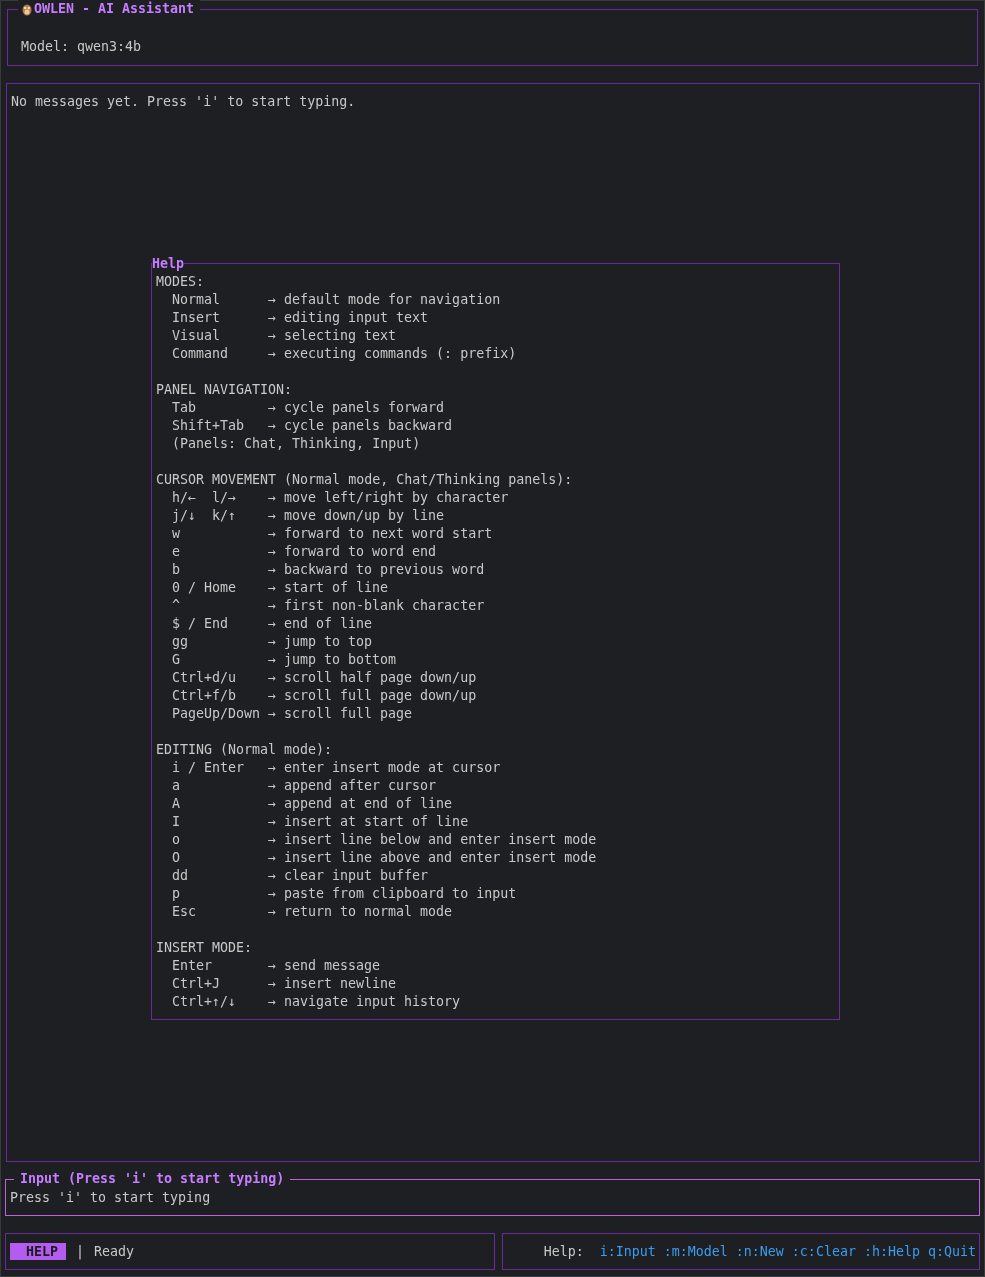 The height and width of the screenshot is (1277, 985). I want to click on section-heading: CURSOR MOVEMENT (Normal mode, Chat/Thinking panels):, so click(365, 479).